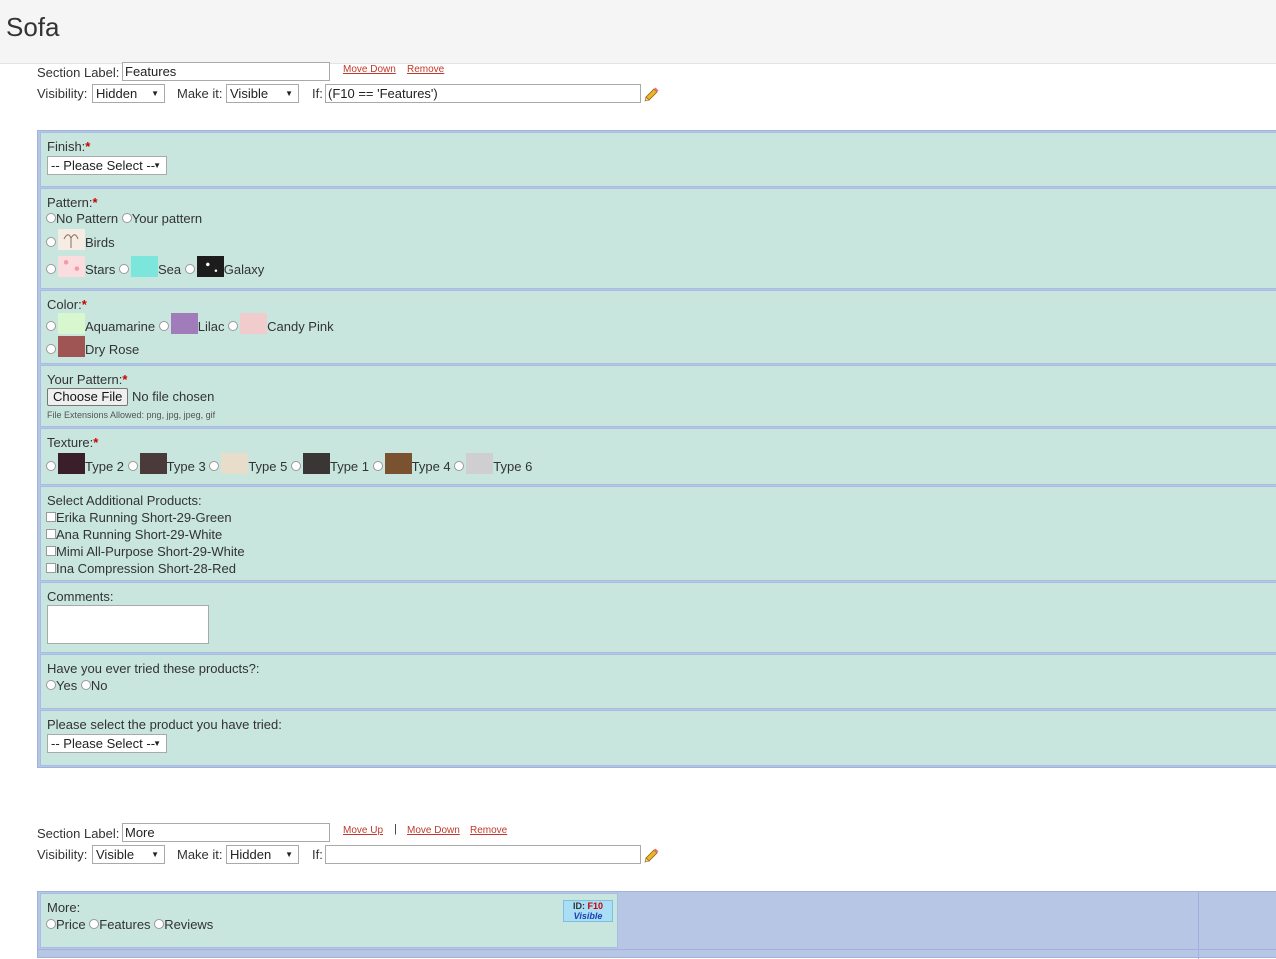 This screenshot has height=959, width=1276. What do you see at coordinates (124, 500) in the screenshot?
I see `additional-products-label: Select Additional Products:` at bounding box center [124, 500].